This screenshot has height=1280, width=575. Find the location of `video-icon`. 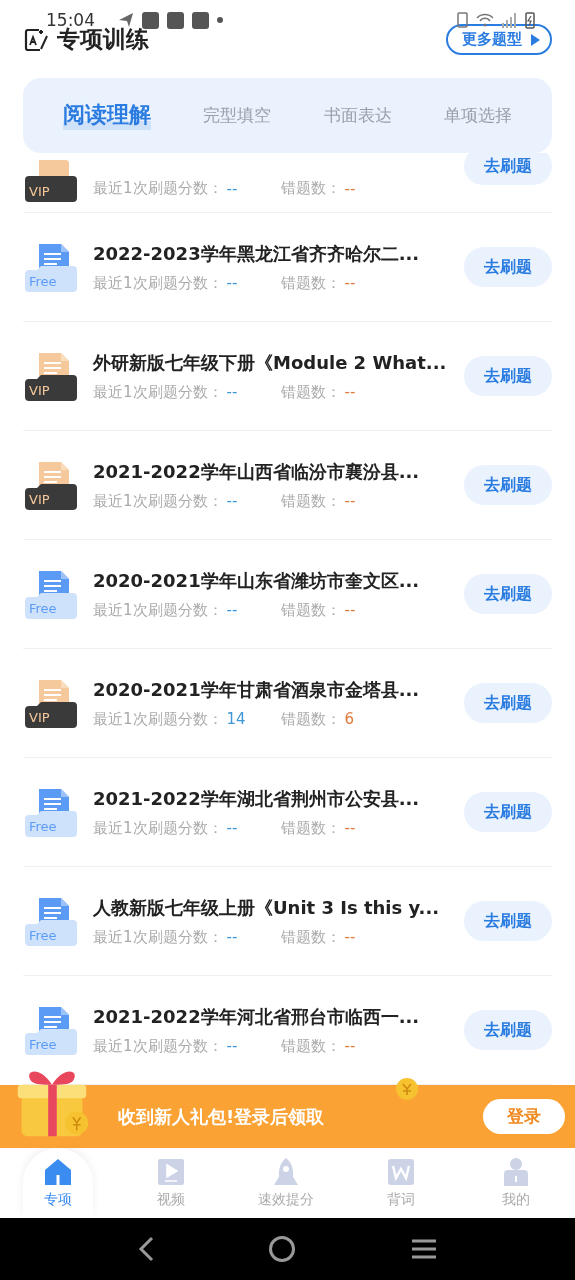

video-icon is located at coordinates (171, 1172).